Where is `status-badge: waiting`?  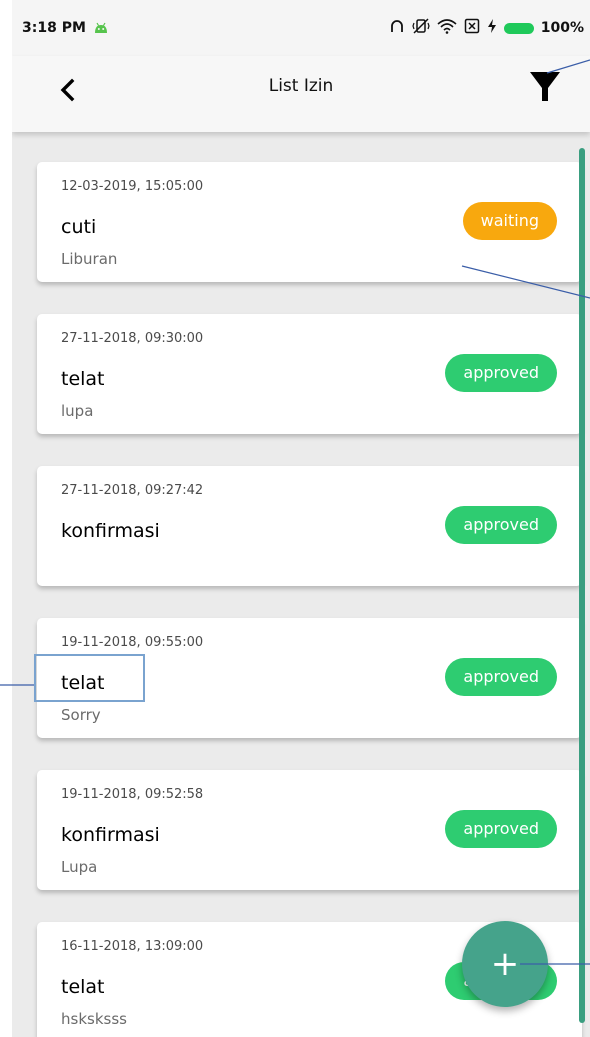
status-badge: waiting is located at coordinates (509, 221).